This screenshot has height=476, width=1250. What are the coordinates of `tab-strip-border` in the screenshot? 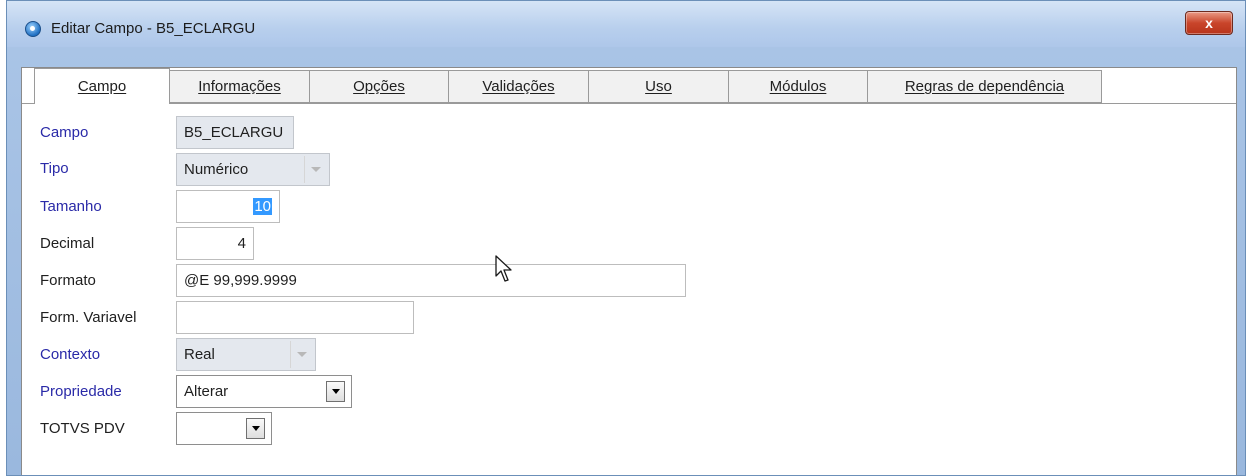 It's located at (629, 103).